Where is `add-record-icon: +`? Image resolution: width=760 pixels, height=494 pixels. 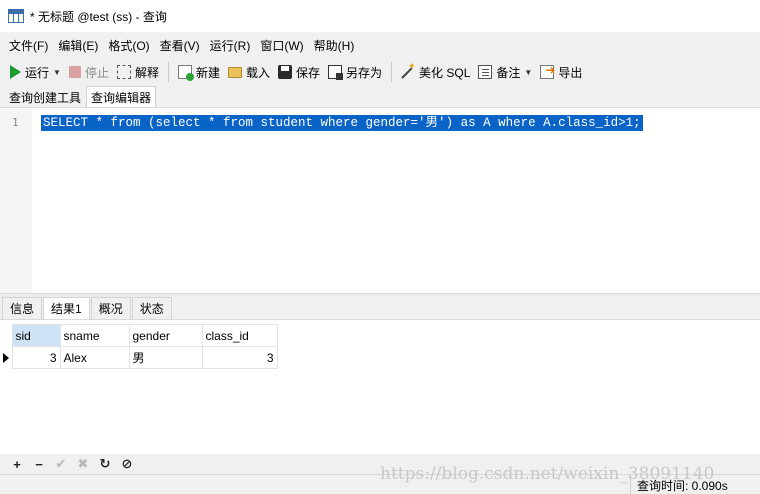
add-record-icon: + is located at coordinates (17, 464).